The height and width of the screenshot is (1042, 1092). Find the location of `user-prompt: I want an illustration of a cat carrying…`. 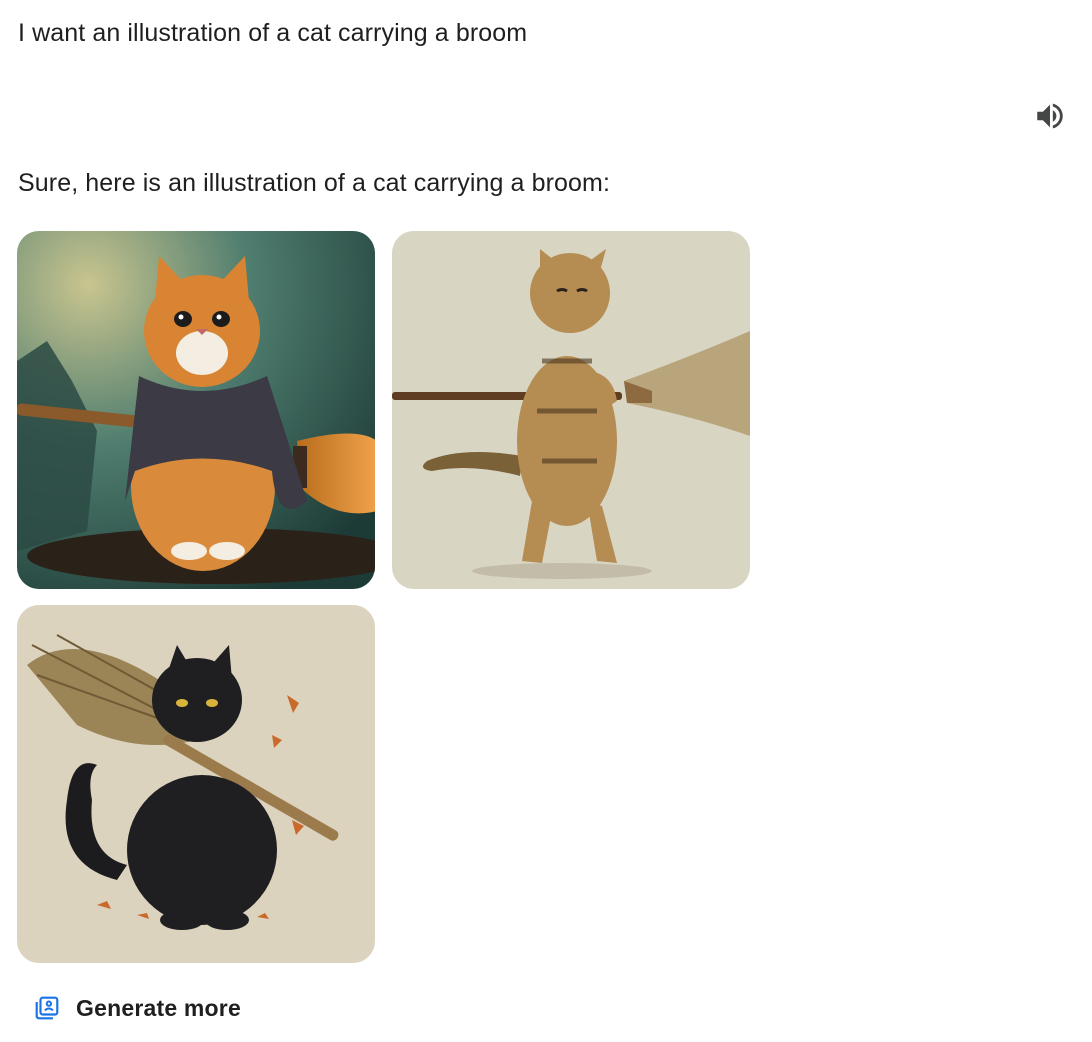

user-prompt: I want an illustration of a cat carrying… is located at coordinates (273, 33).